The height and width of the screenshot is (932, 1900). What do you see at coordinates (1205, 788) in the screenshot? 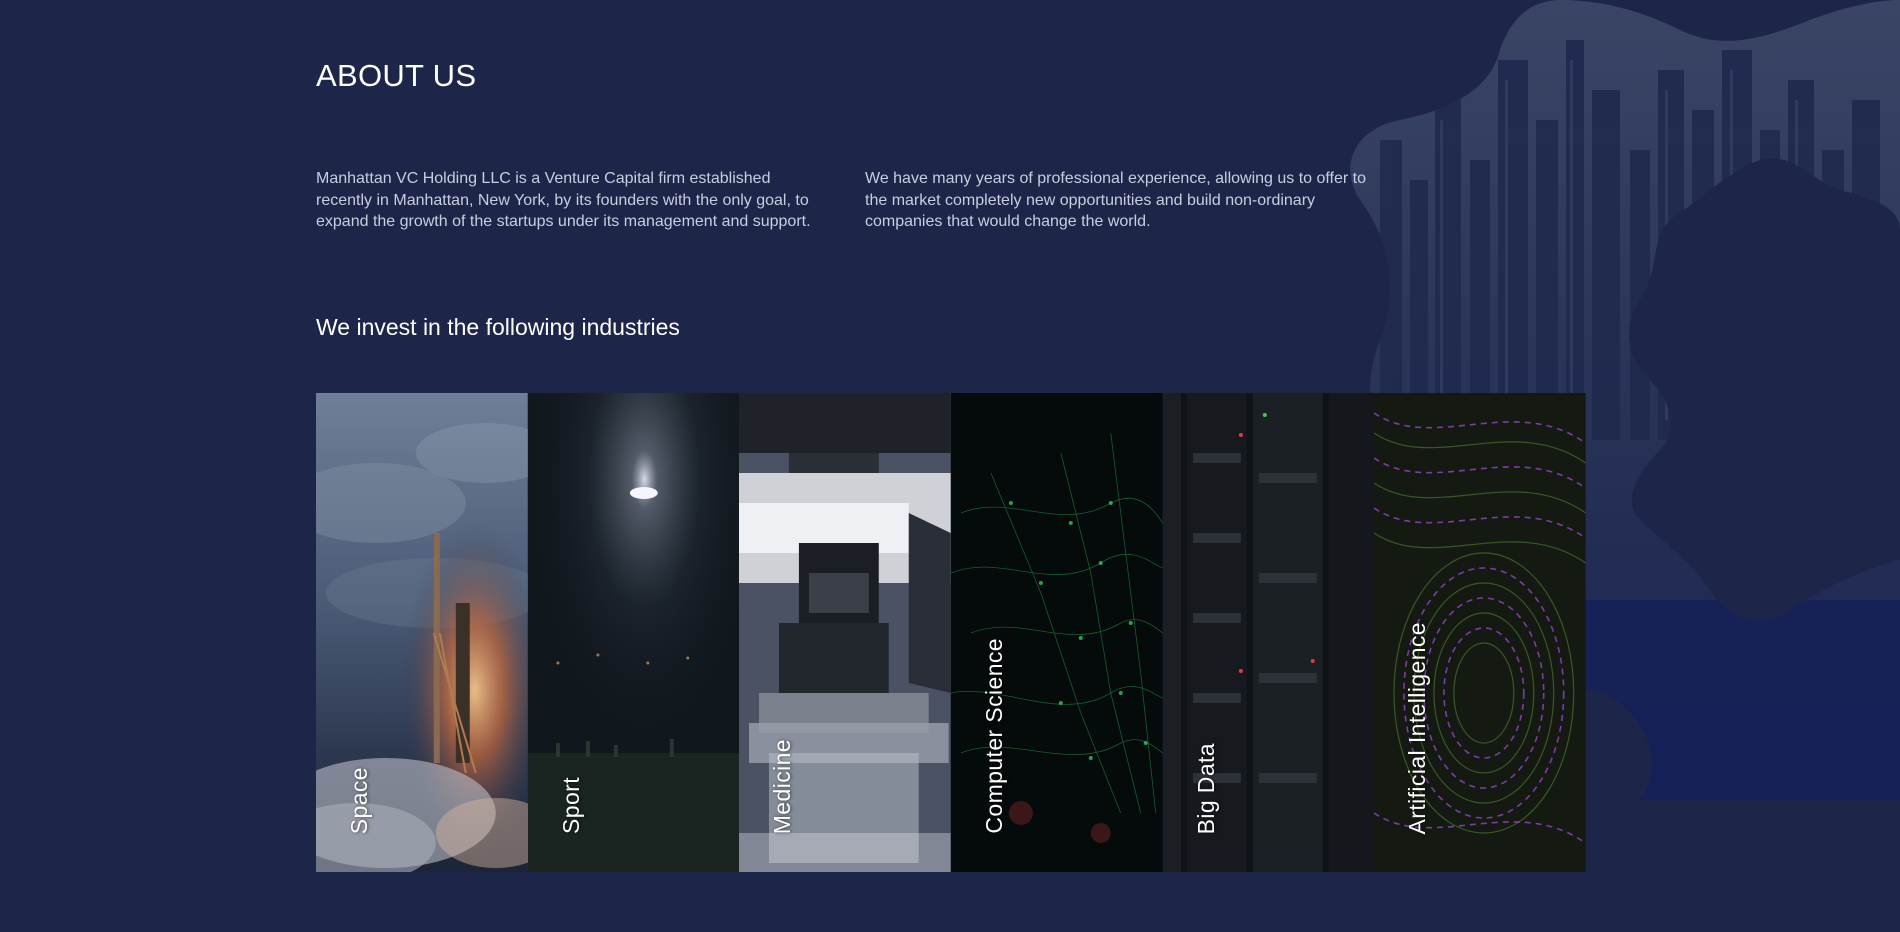
I see `industry-label: Big Data` at bounding box center [1205, 788].